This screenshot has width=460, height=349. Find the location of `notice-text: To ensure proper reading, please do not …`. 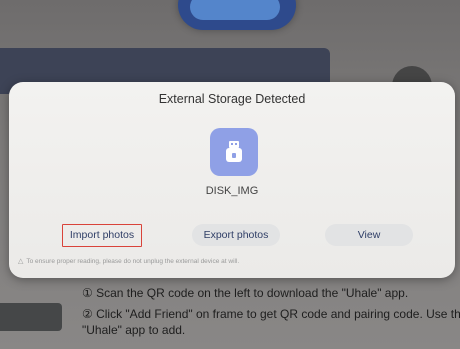

notice-text: To ensure proper reading, please do not … is located at coordinates (133, 261).